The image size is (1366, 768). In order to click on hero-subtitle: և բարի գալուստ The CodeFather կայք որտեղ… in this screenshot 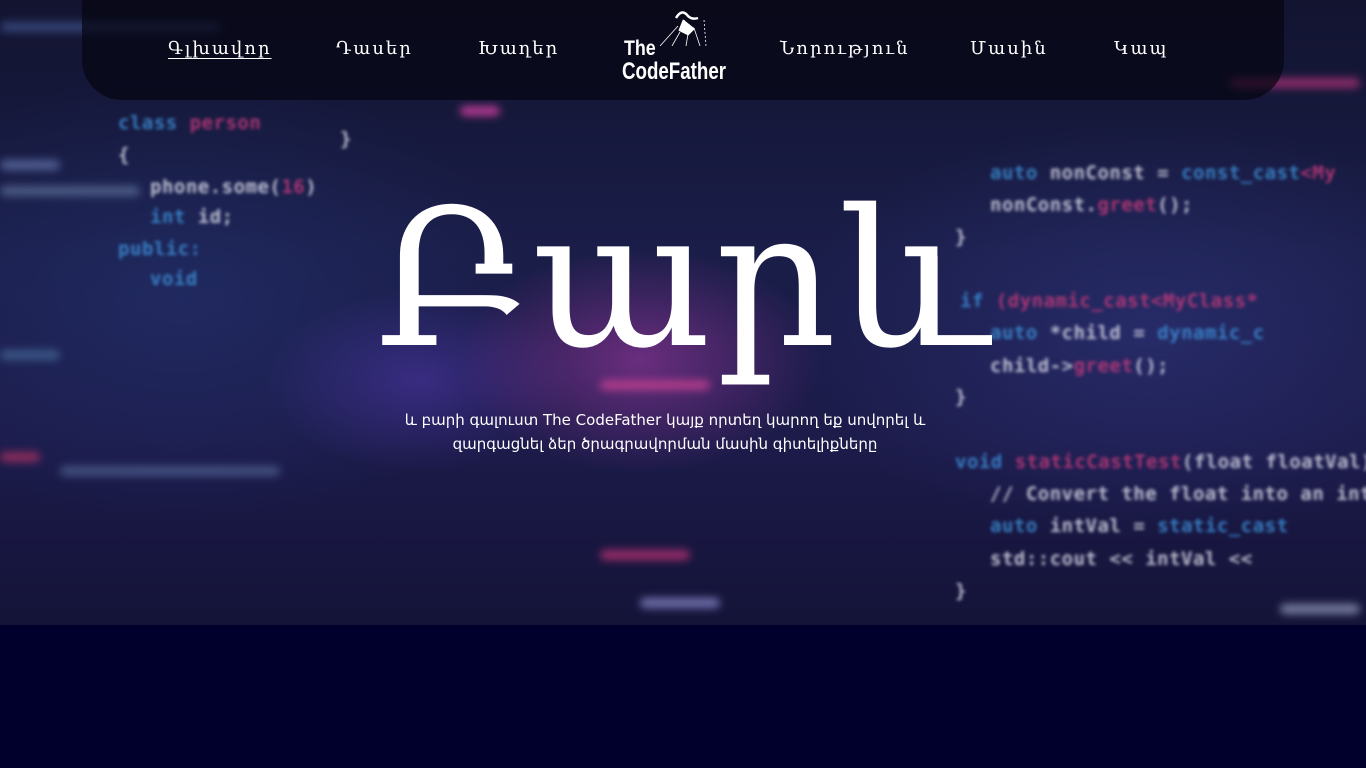, I will do `click(665, 432)`.